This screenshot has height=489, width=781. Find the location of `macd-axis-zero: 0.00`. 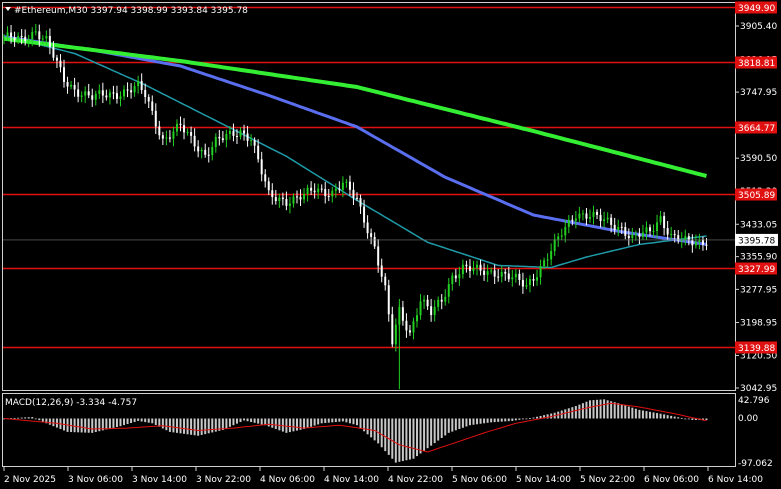

macd-axis-zero: 0.00 is located at coordinates (748, 419).